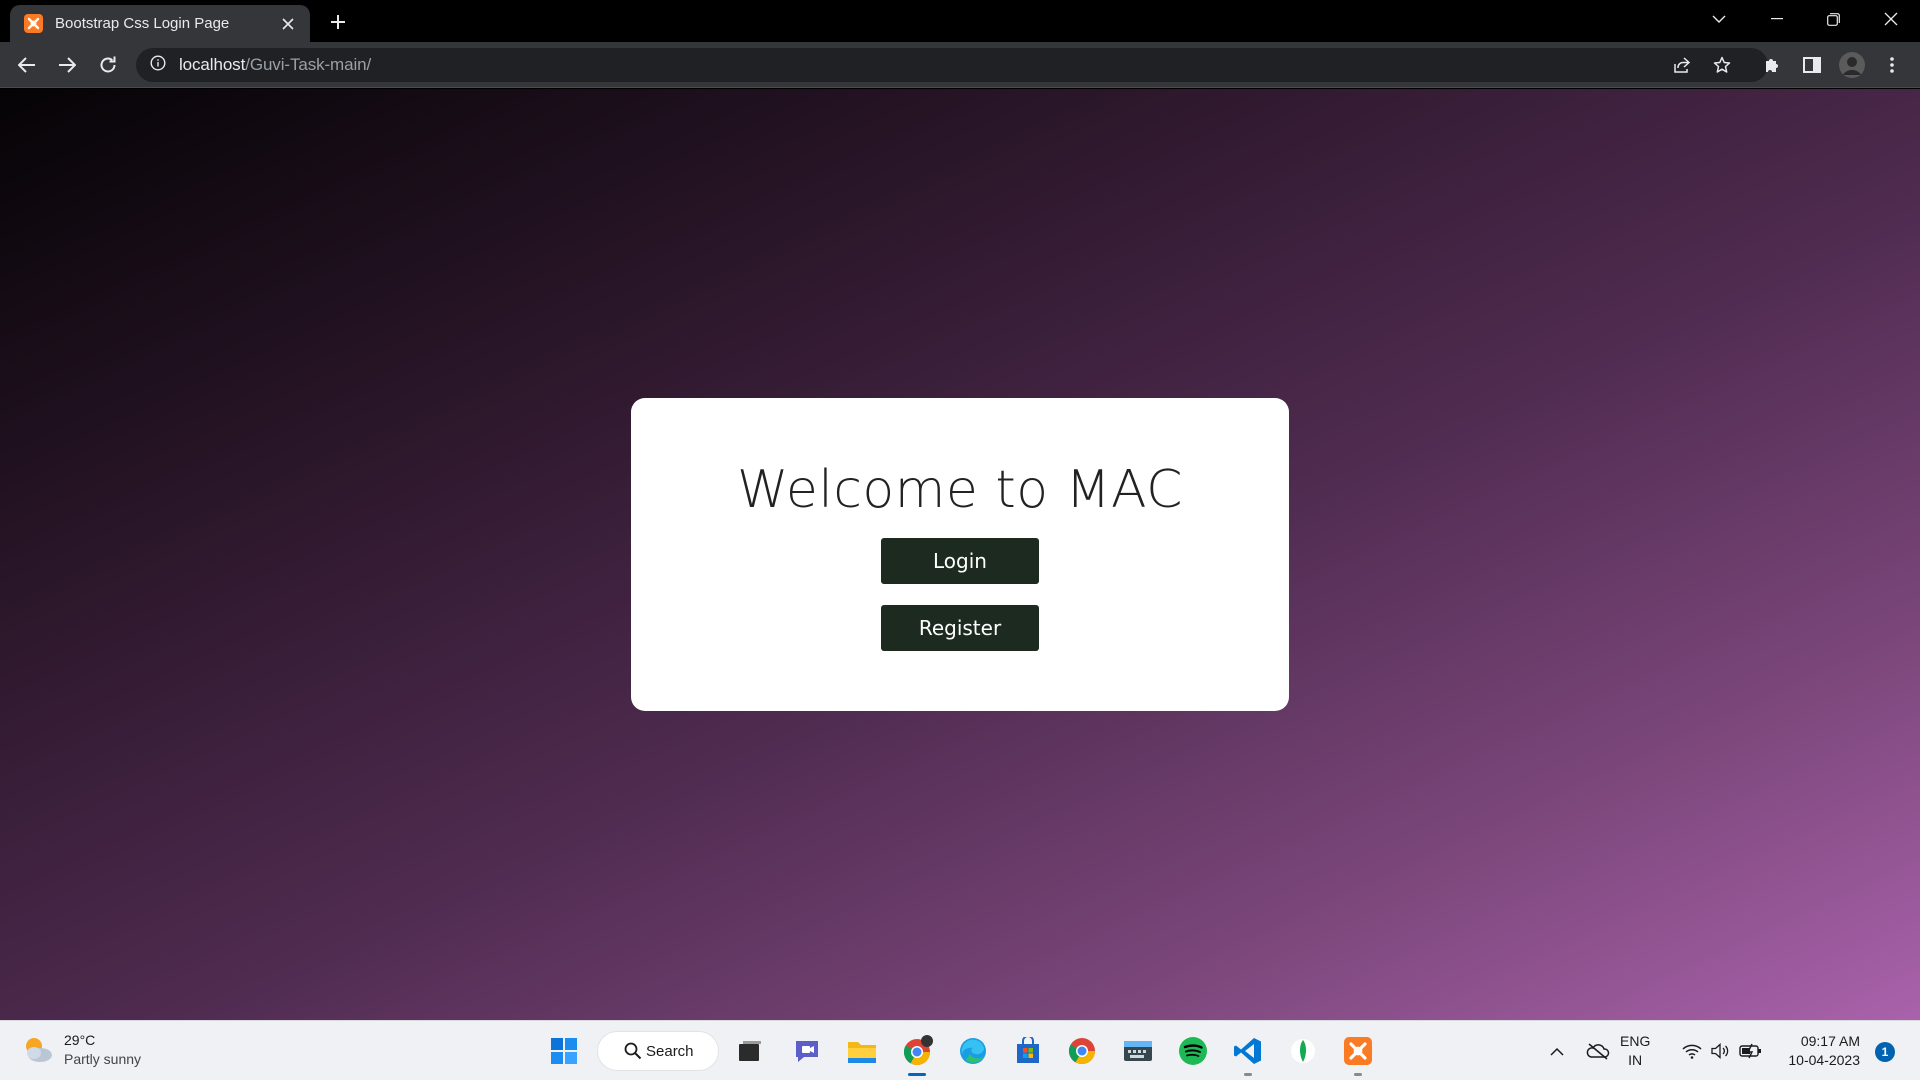 The height and width of the screenshot is (1080, 1920). Describe the element at coordinates (103, 1059) in the screenshot. I see `weather-description: Partly sunny` at that location.